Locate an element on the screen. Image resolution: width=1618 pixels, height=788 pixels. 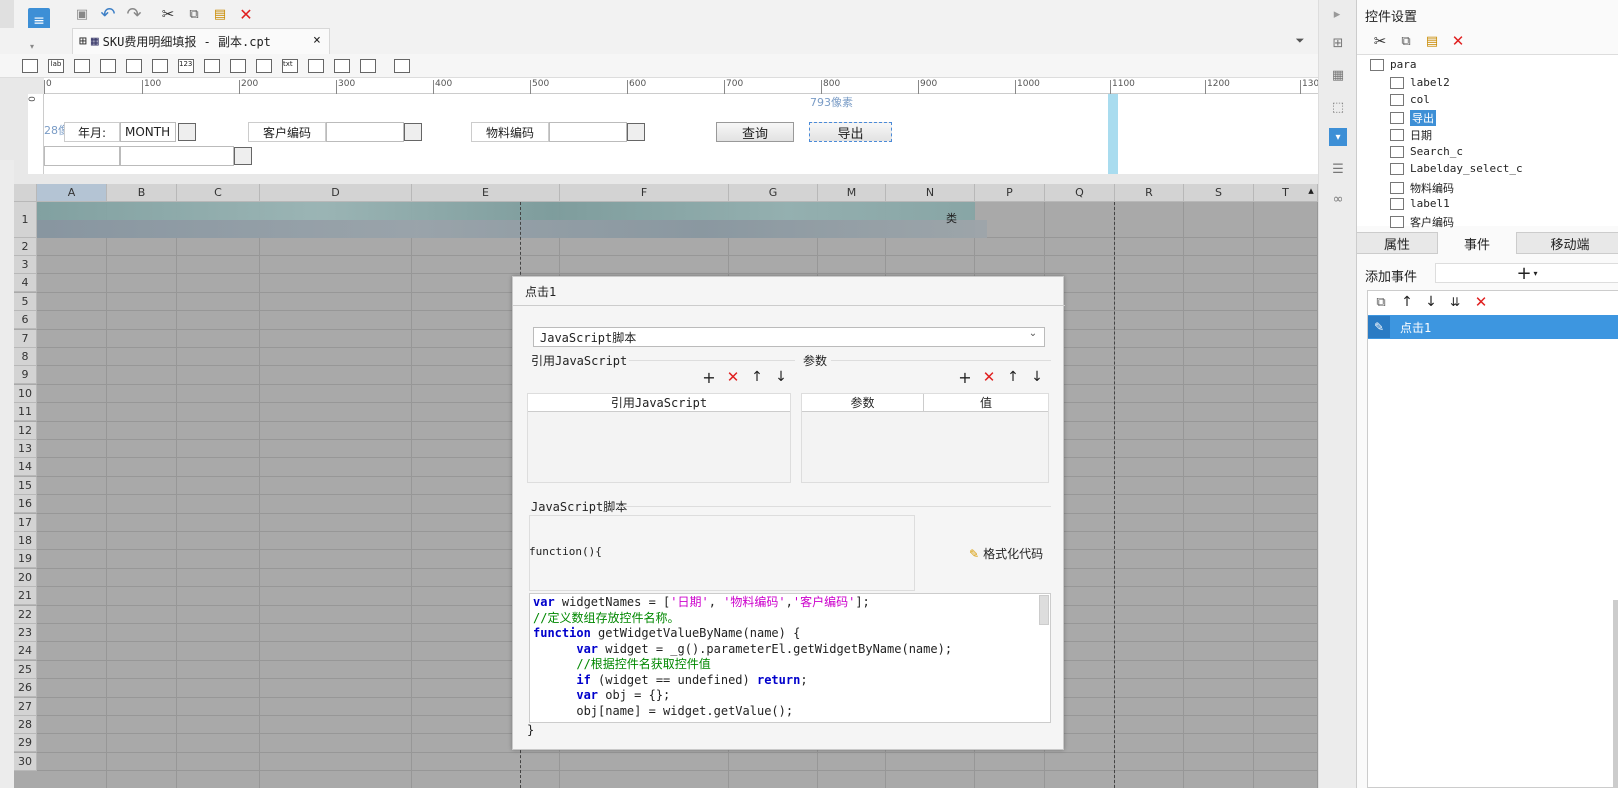
row-header-11: 11 is located at coordinates (25, 412).